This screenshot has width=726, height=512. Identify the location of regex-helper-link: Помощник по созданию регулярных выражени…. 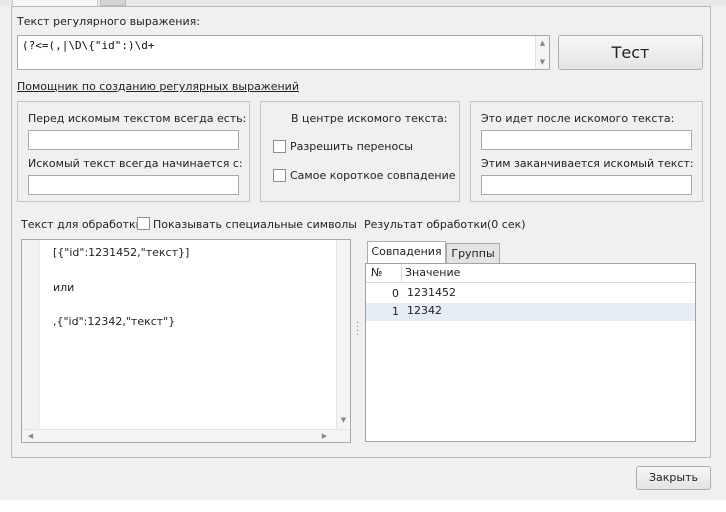
(158, 86).